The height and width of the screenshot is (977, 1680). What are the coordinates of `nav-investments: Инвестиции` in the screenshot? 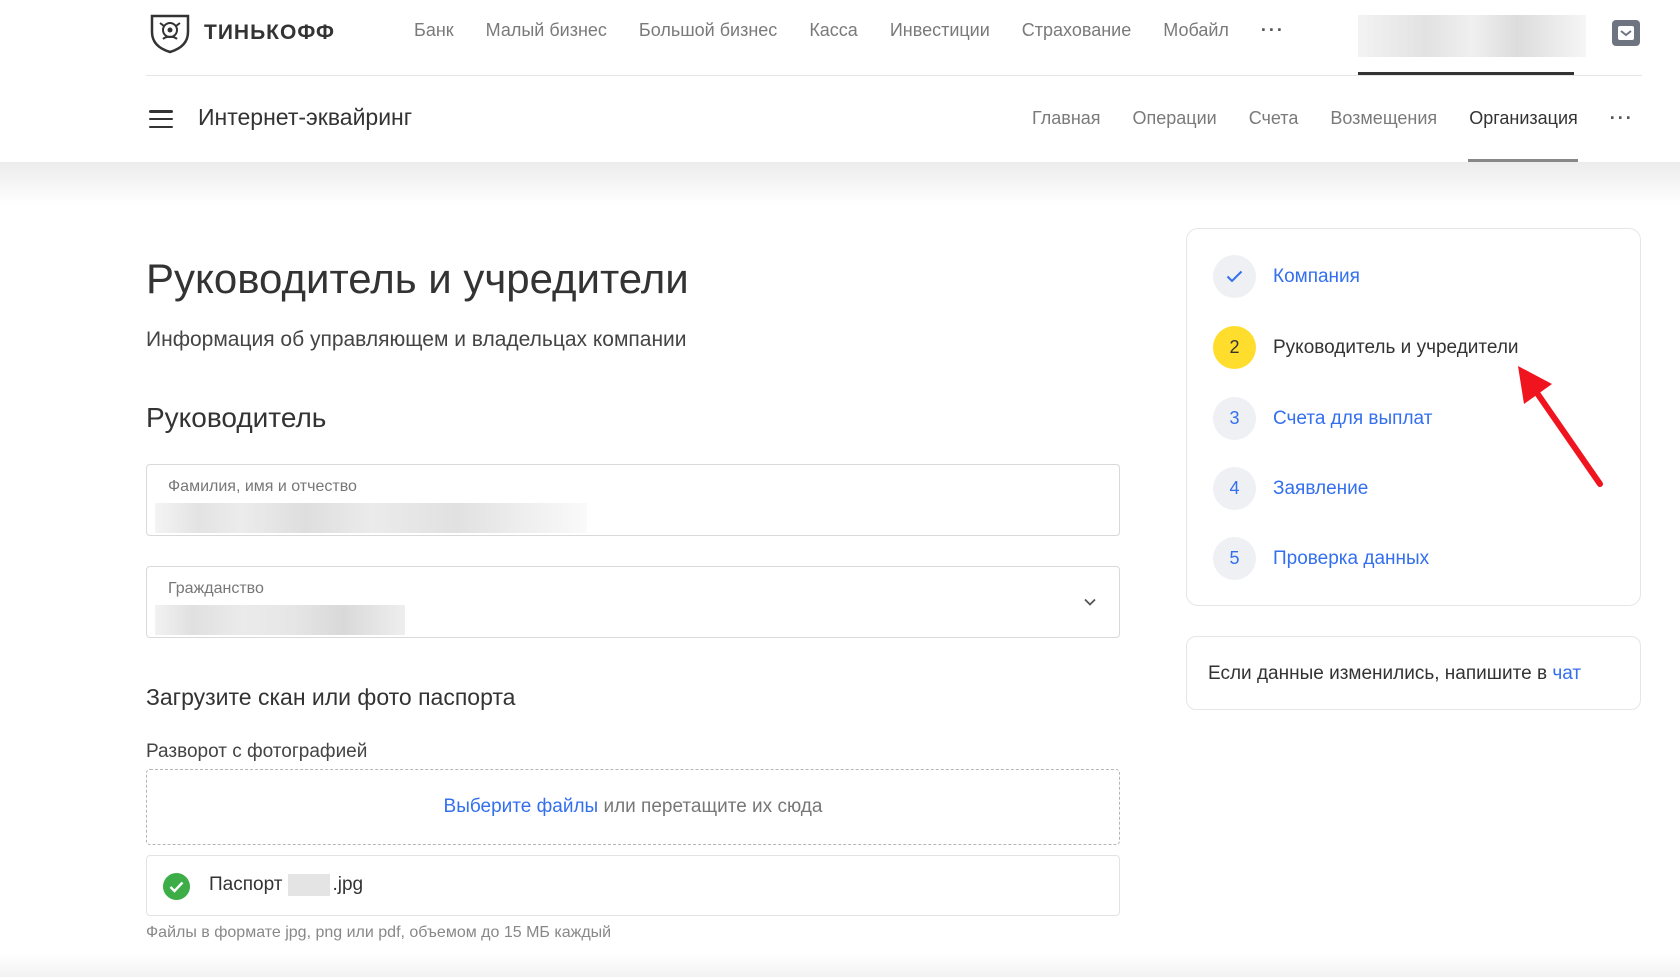 It's located at (940, 30).